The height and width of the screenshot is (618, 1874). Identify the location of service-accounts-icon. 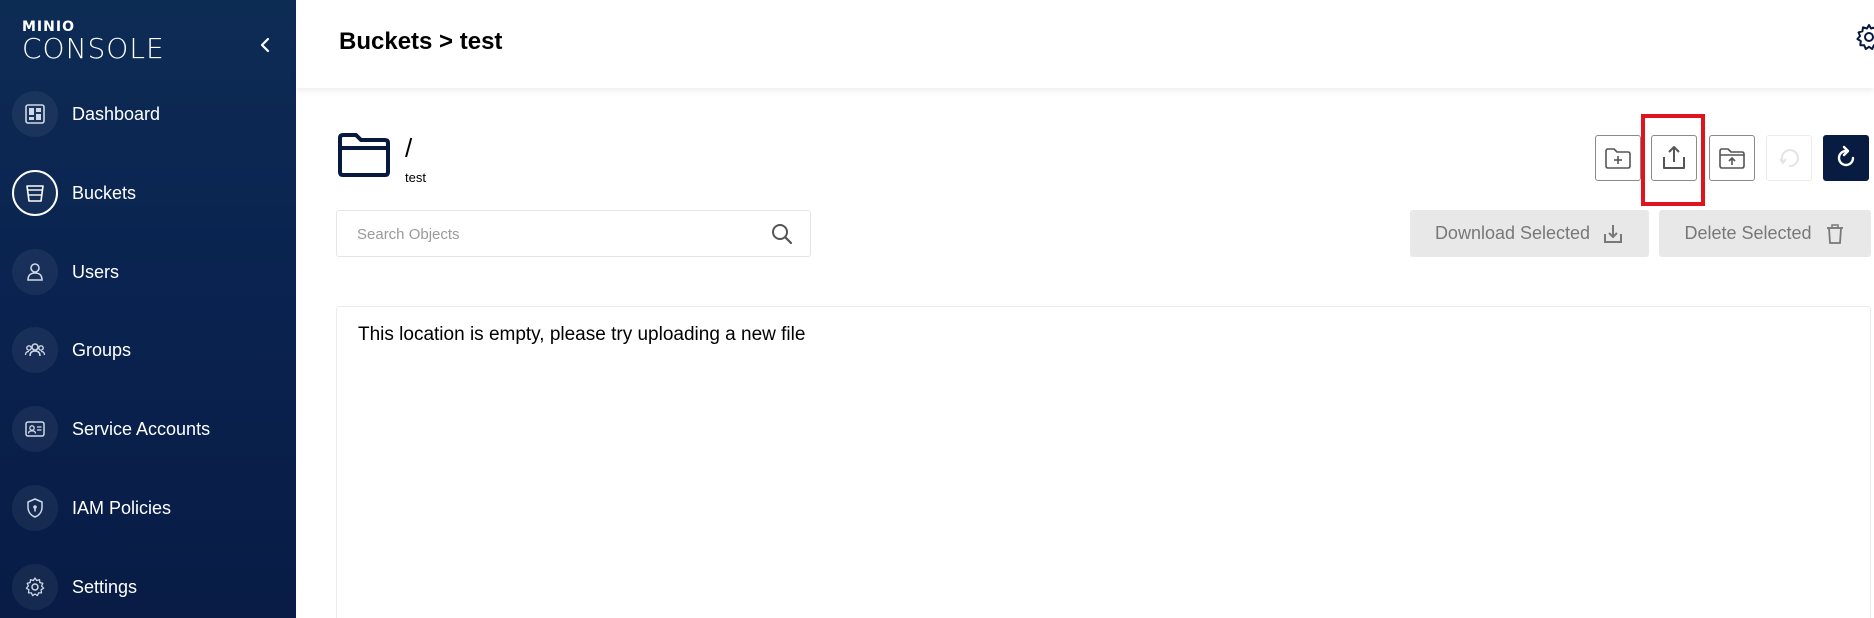
(35, 429).